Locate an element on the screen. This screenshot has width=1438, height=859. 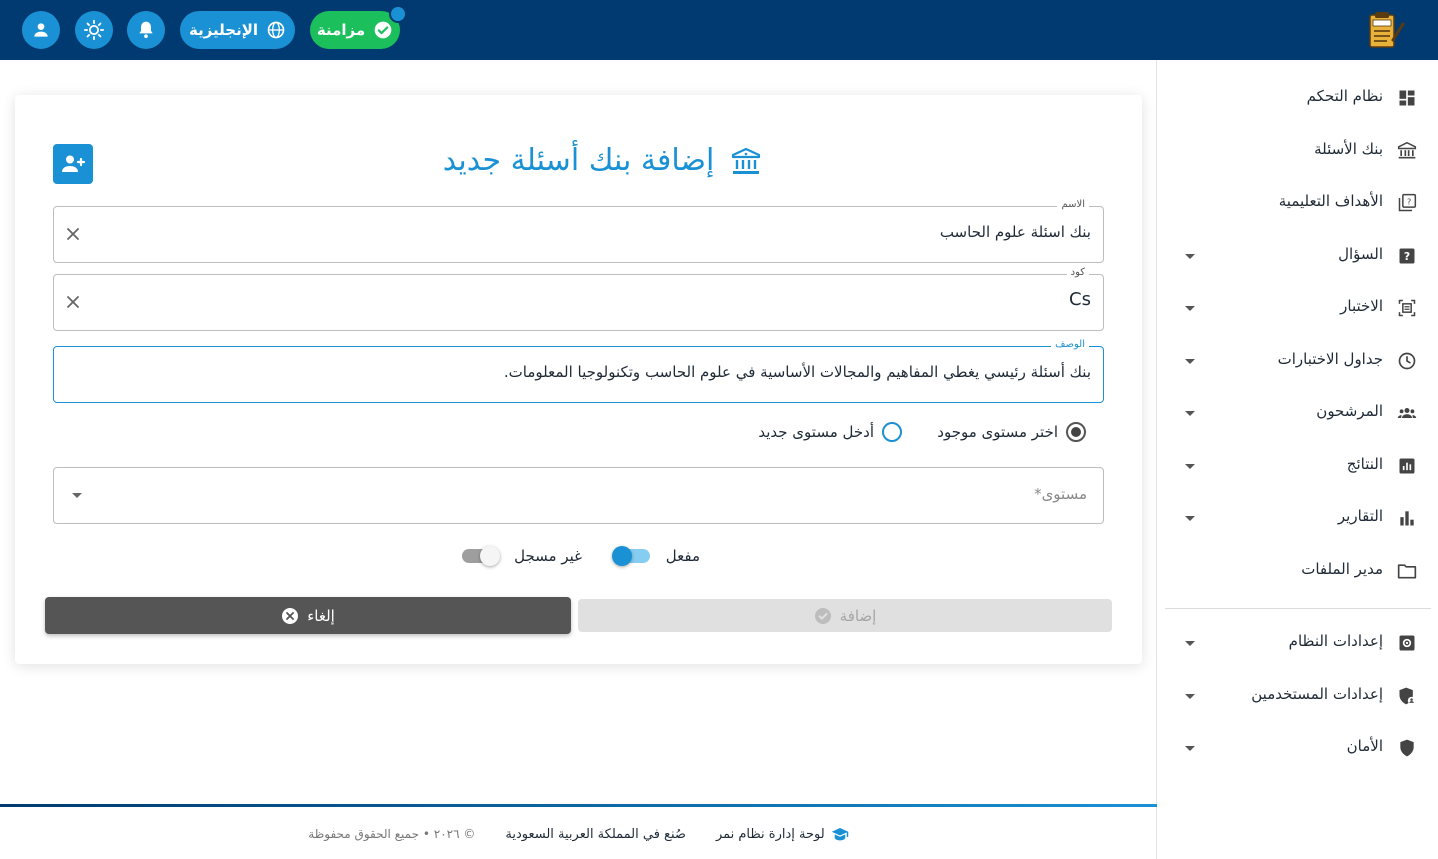
level-select: مستوى* is located at coordinates (578, 495).